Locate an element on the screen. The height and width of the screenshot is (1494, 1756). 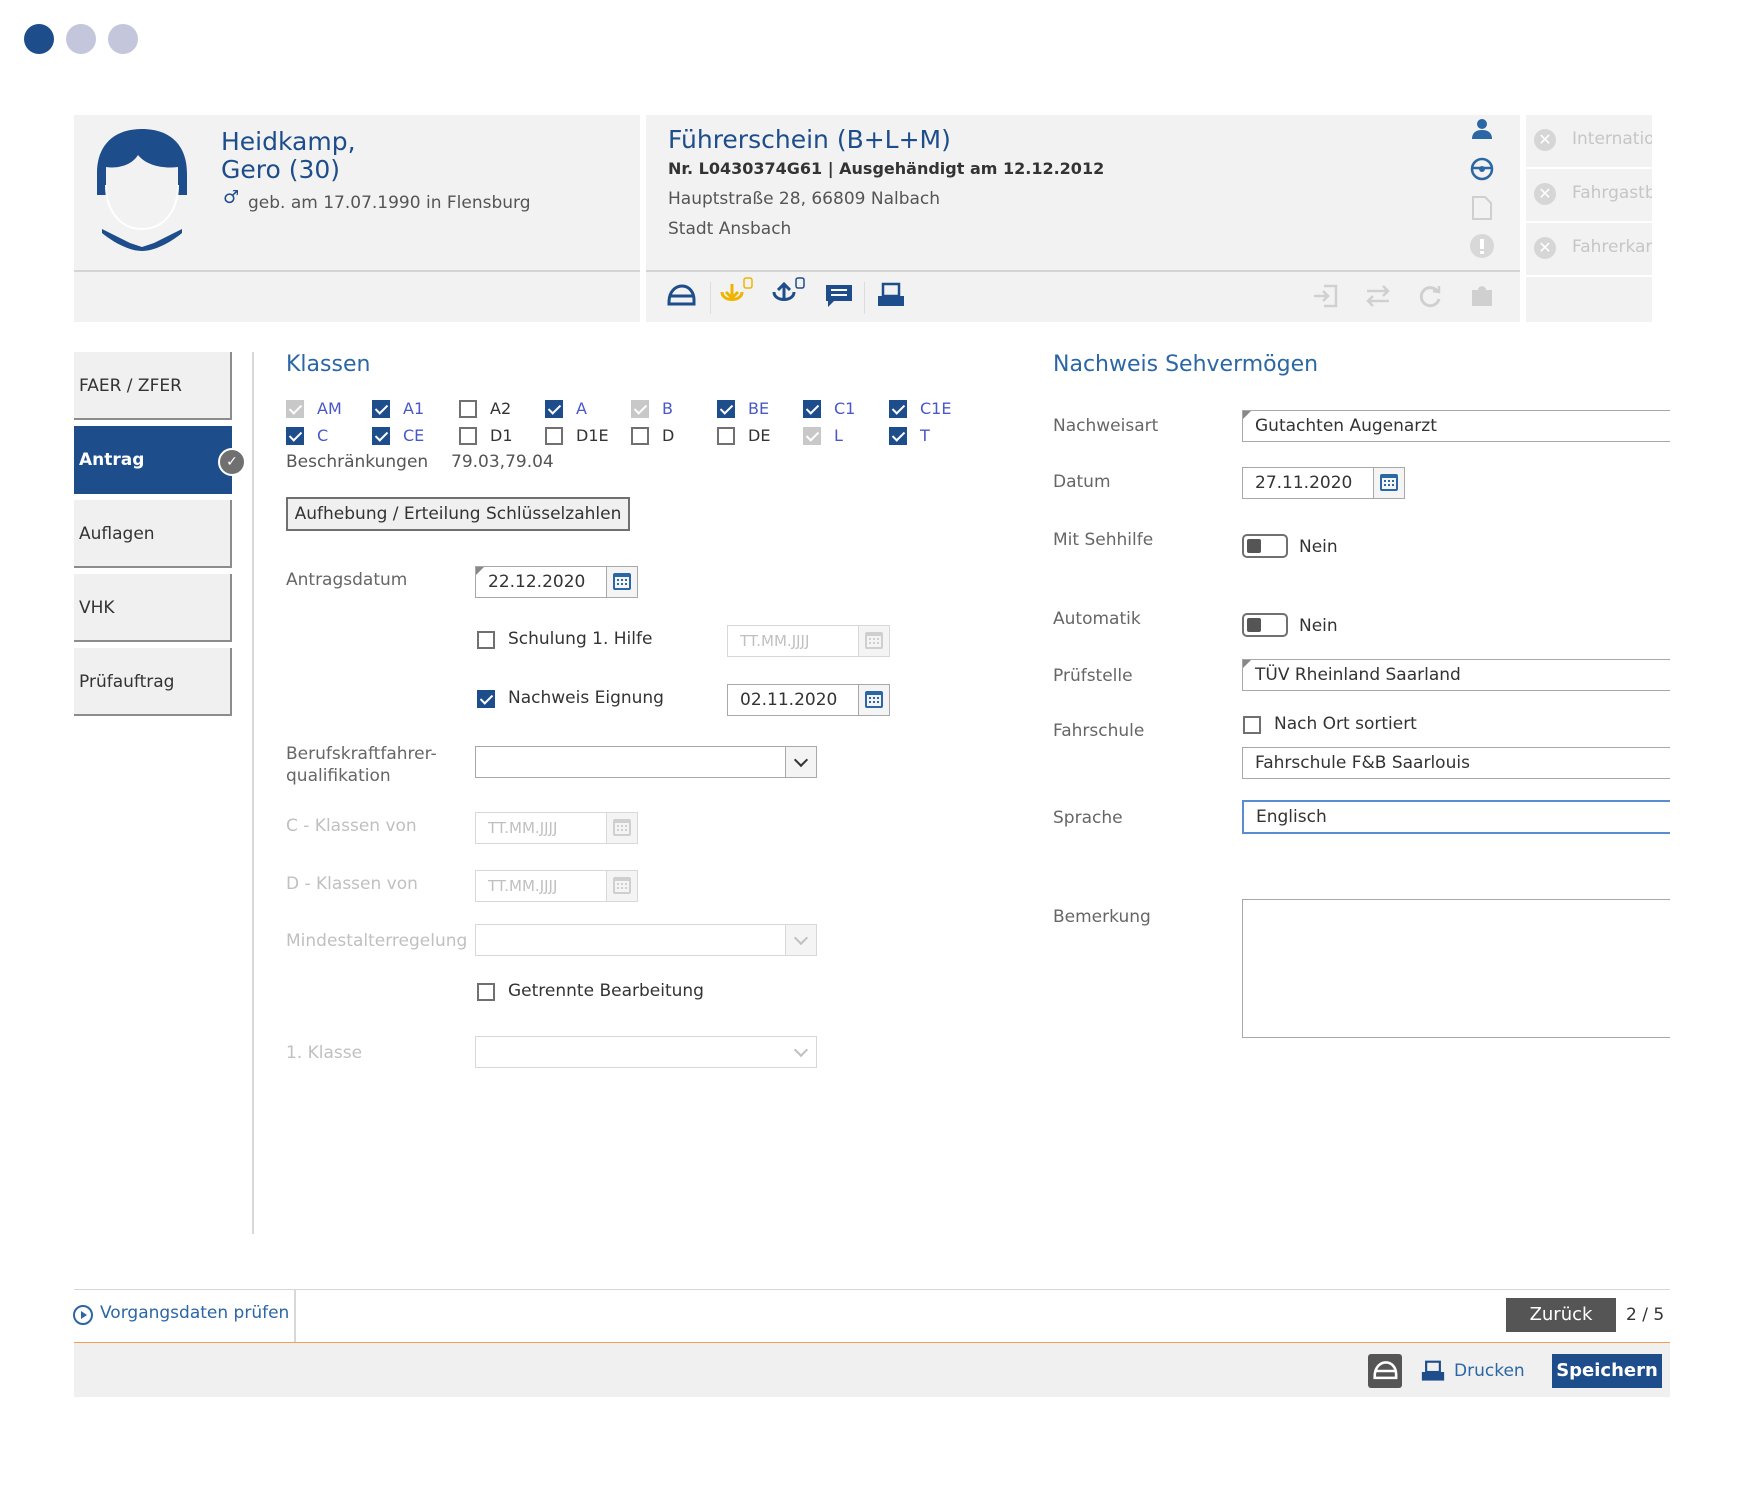
klasse-checkbox-t is located at coordinates (898, 436).